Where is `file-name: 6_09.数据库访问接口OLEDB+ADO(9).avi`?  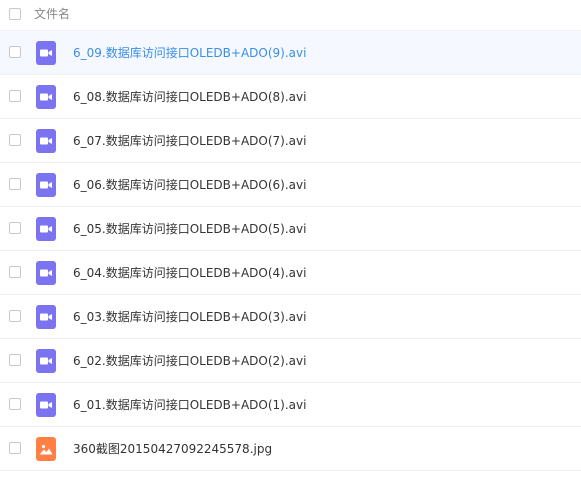 file-name: 6_09.数据库访问接口OLEDB+ADO(9).avi is located at coordinates (189, 53).